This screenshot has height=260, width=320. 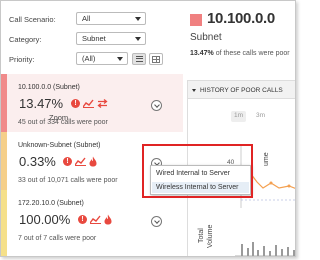 I want to click on card-percent: 100.00%, so click(x=45, y=219).